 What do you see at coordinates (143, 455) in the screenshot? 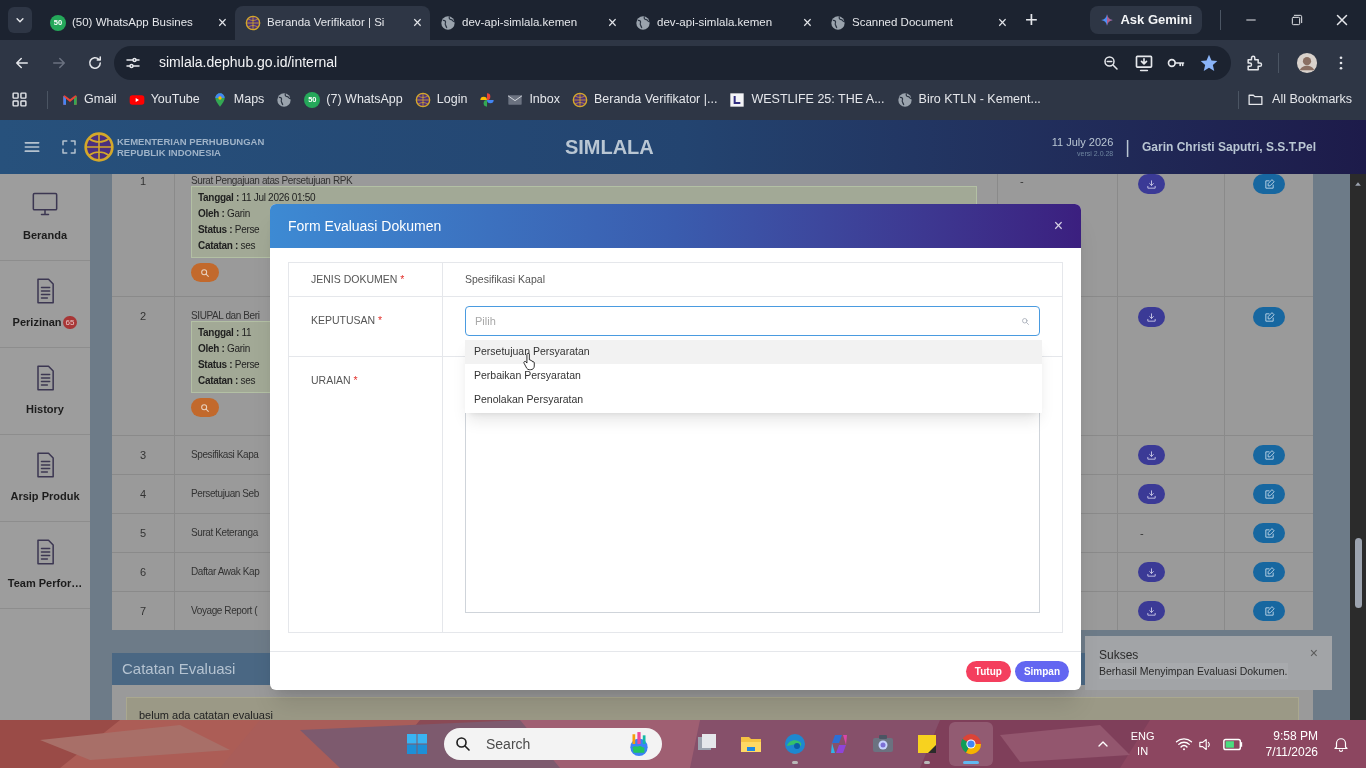
I see `row-number: 3` at bounding box center [143, 455].